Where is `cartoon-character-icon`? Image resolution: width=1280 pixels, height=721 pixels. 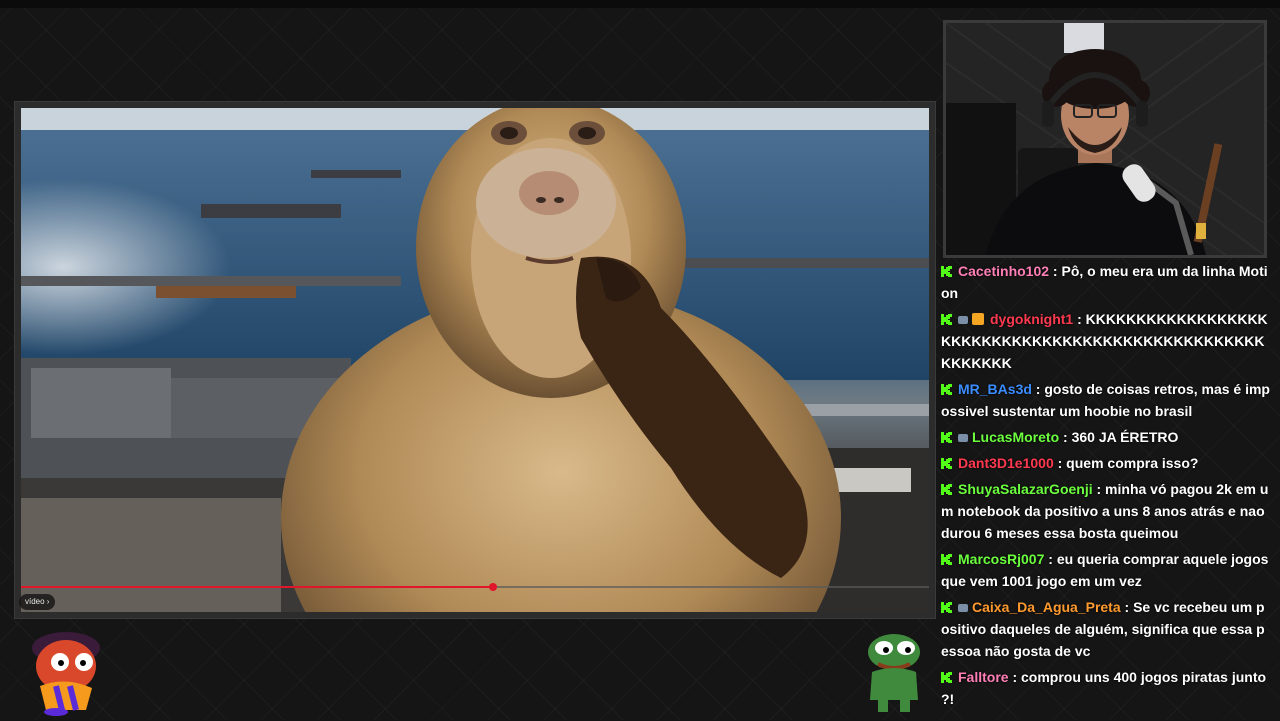 cartoon-character-icon is located at coordinates (66, 674).